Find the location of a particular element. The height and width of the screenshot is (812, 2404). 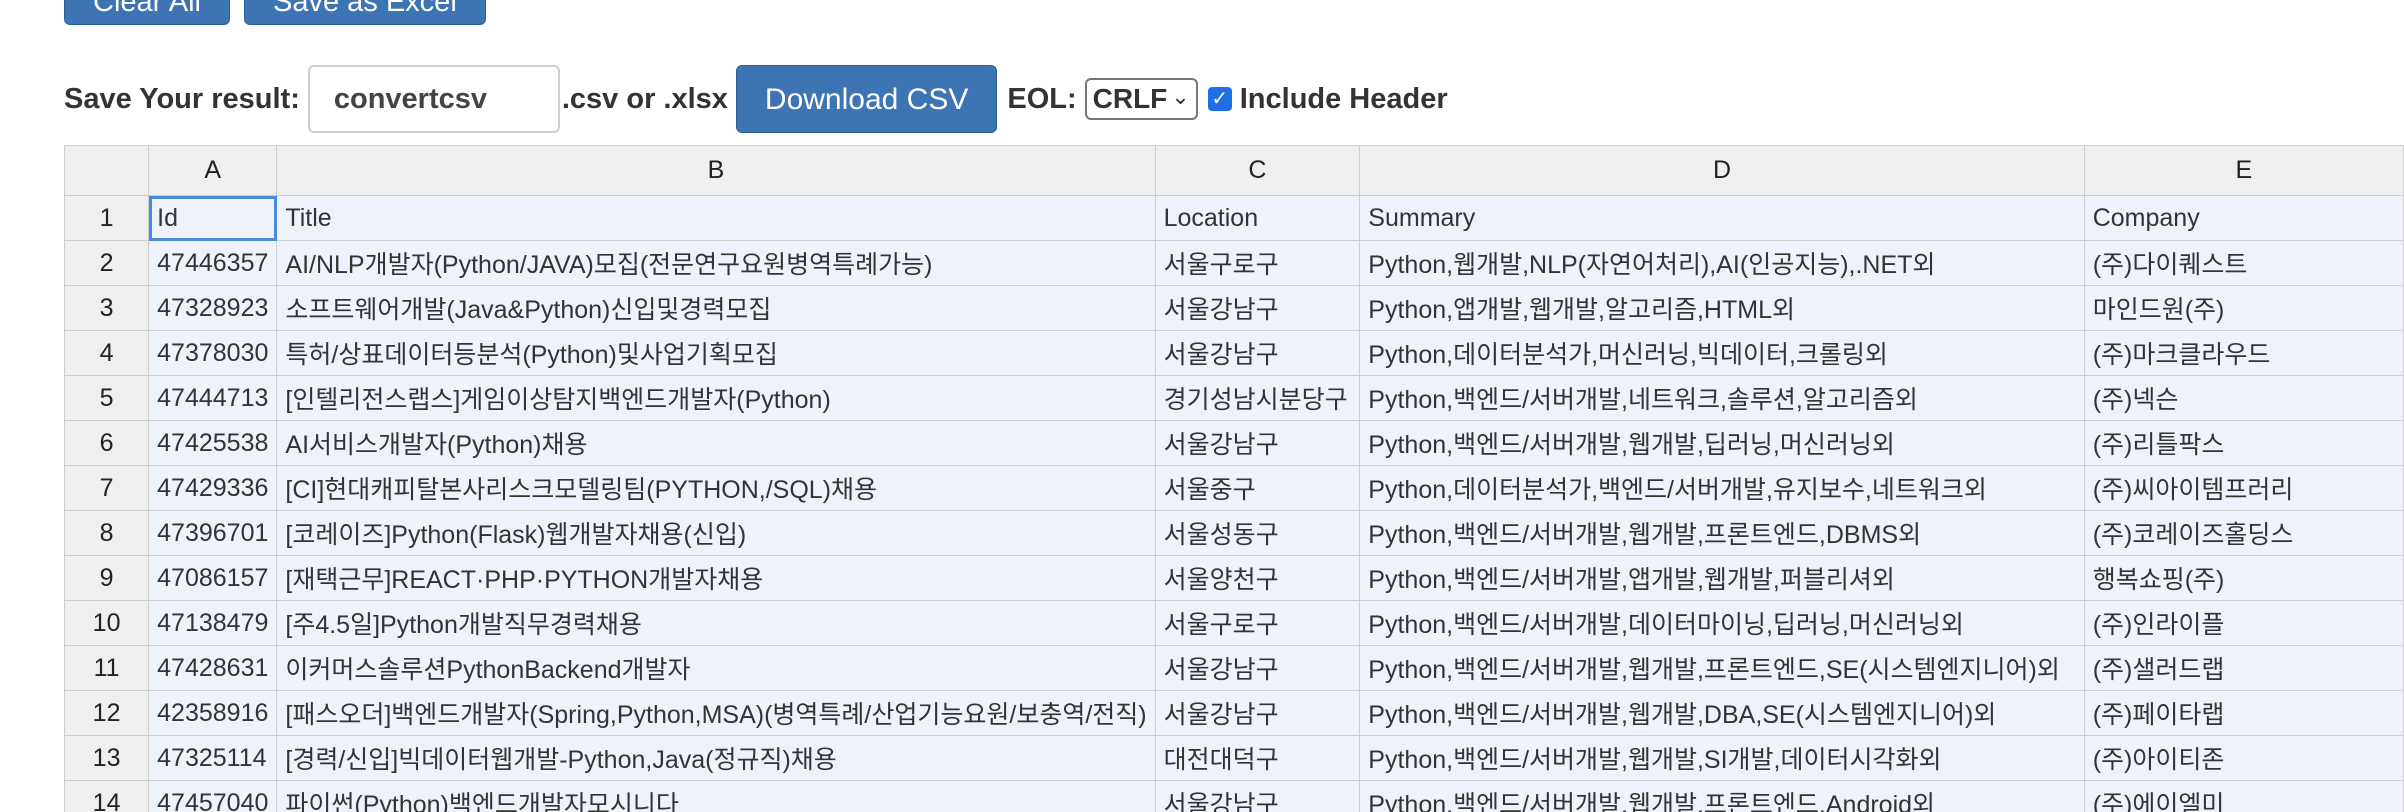

table-cell: (주)샐러드랩 is located at coordinates (2243, 668).